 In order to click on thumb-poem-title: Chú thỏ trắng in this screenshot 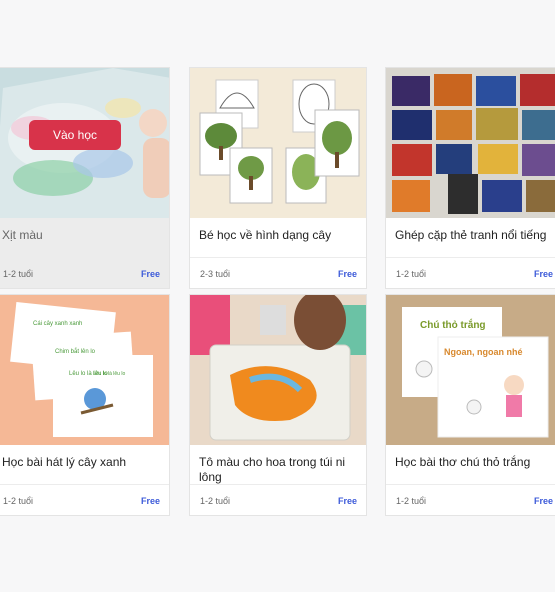, I will do `click(453, 324)`.